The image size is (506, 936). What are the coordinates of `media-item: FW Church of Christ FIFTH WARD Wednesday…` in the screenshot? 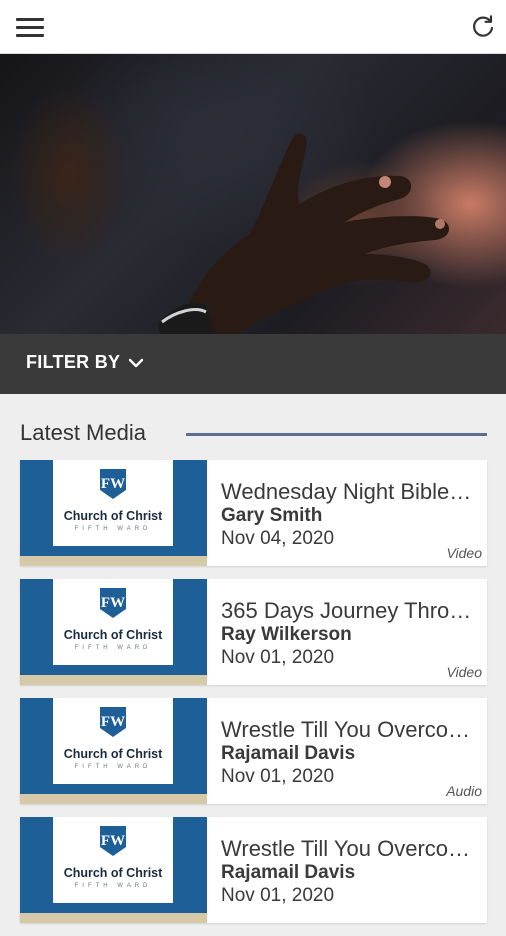 It's located at (253, 513).